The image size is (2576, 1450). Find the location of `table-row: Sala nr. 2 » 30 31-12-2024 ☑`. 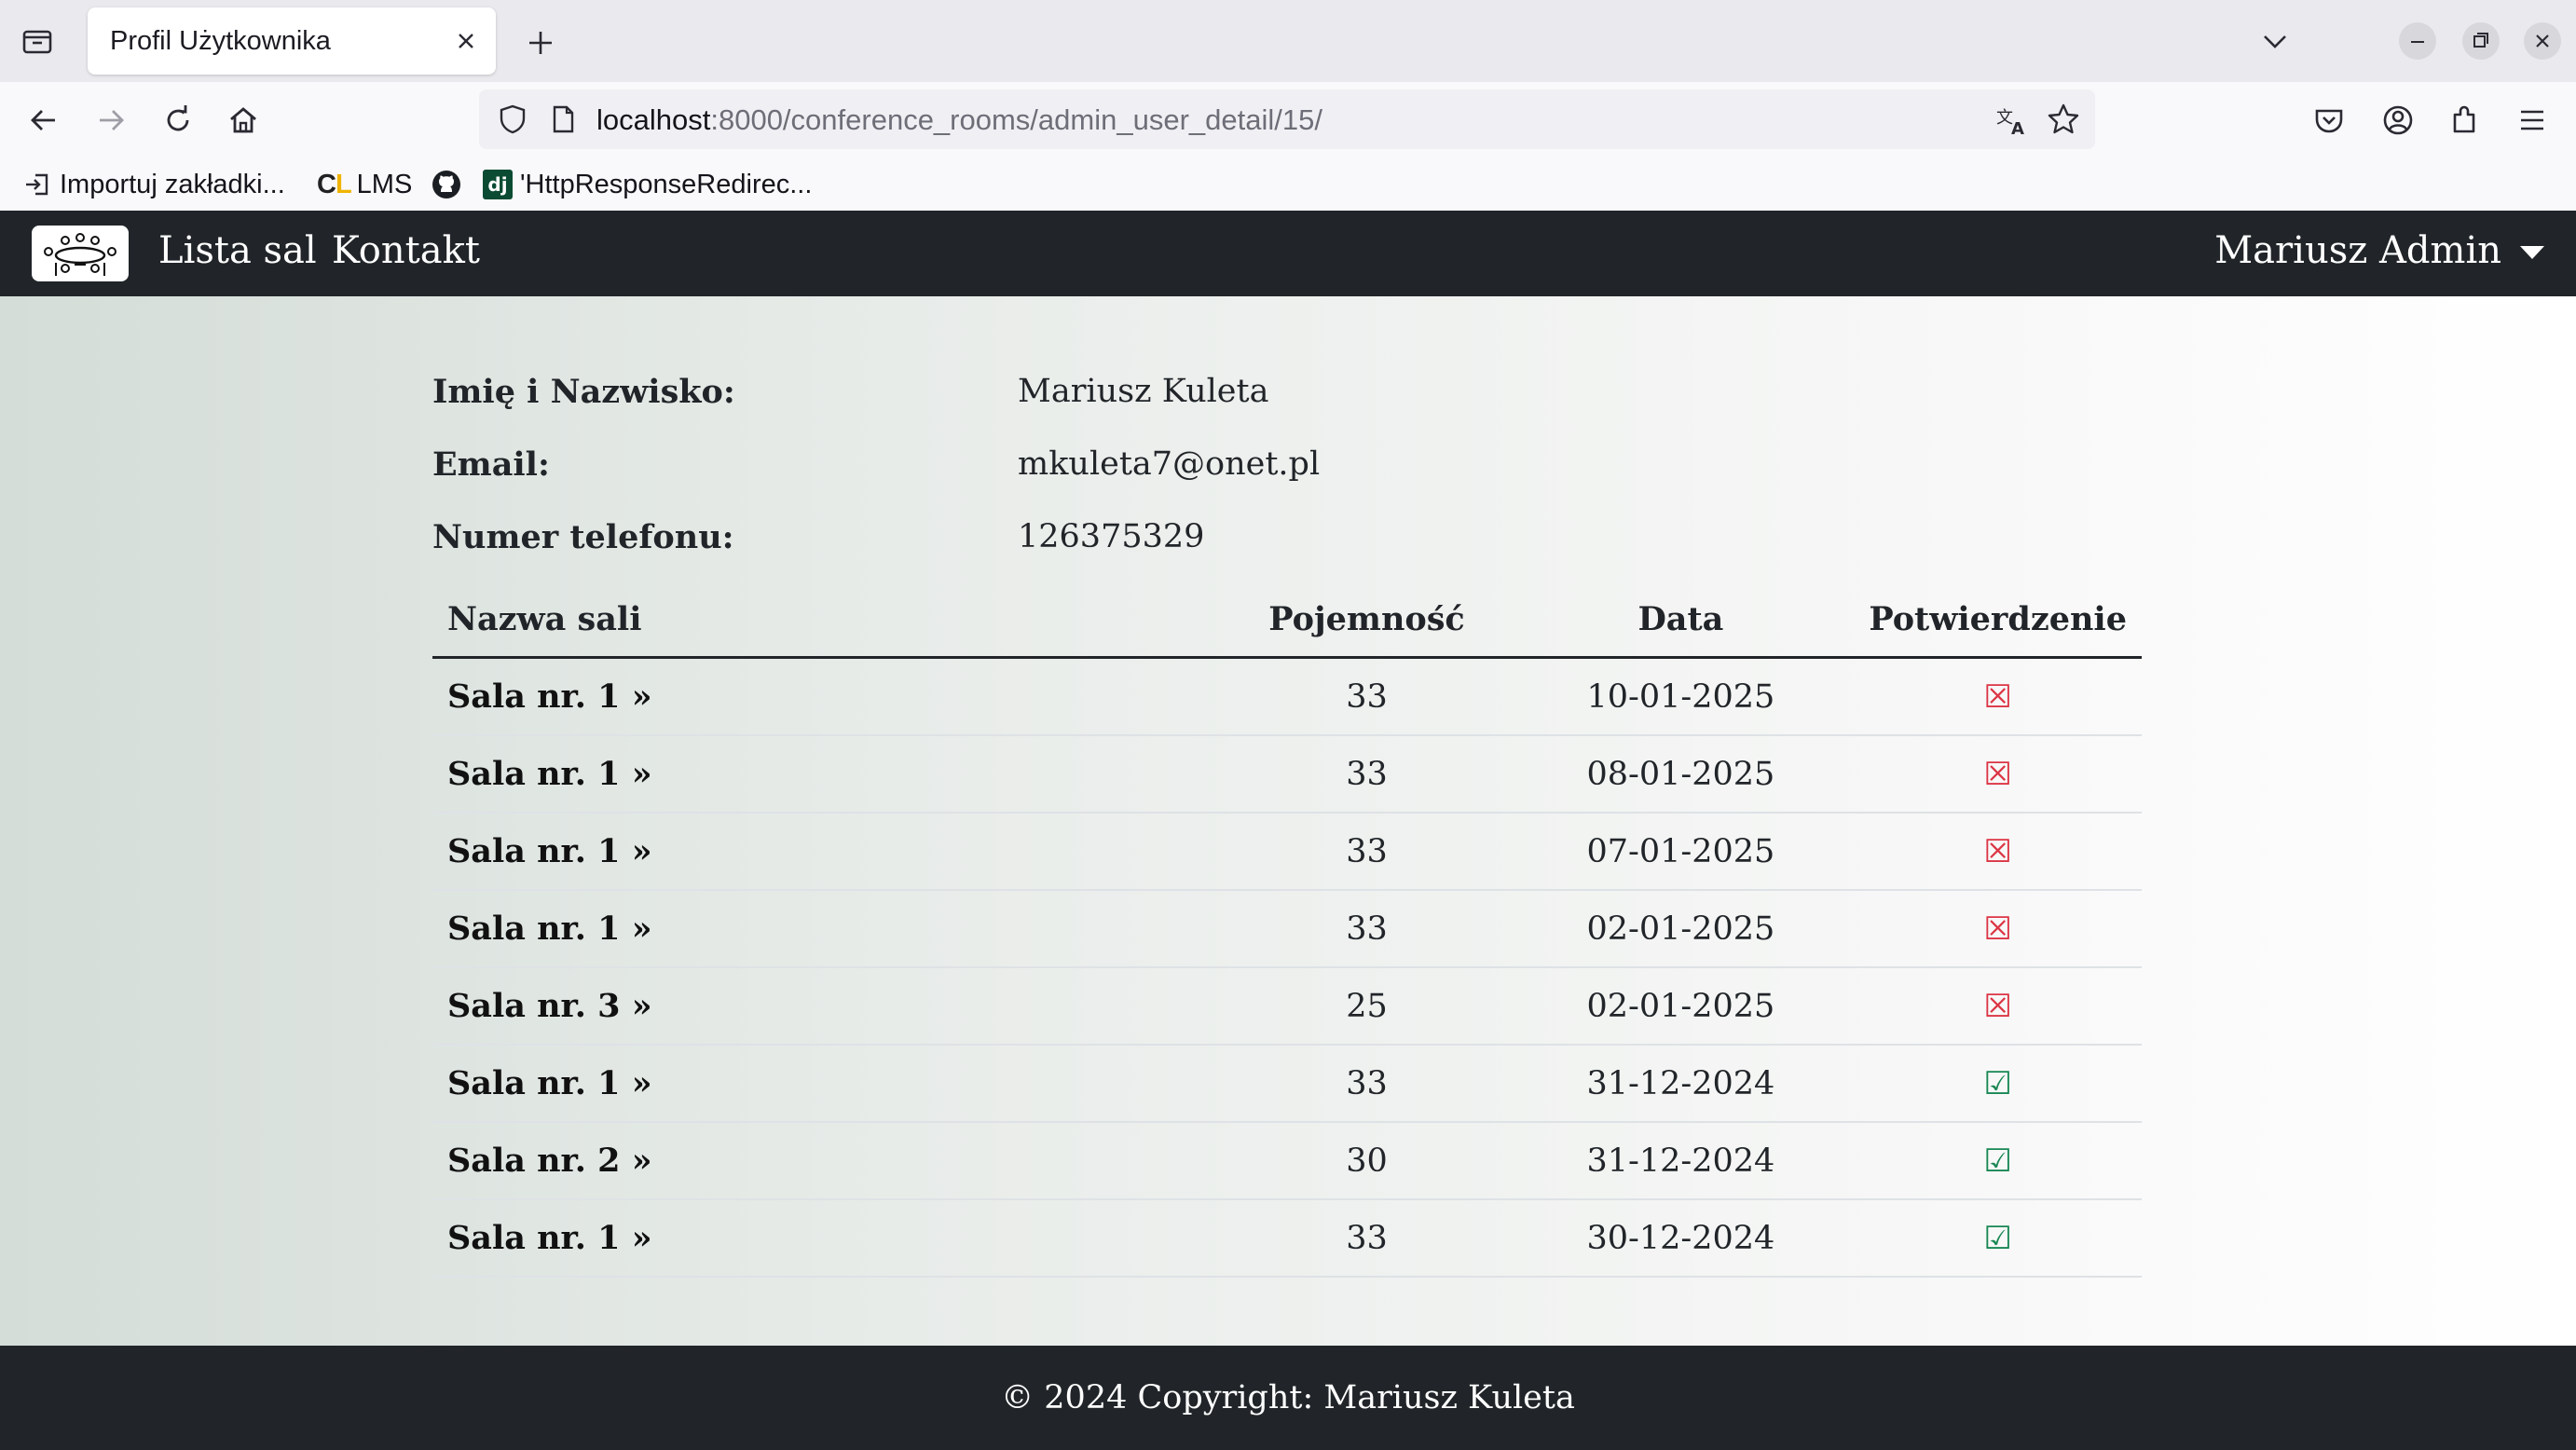

table-row: Sala nr. 2 » 30 31-12-2024 ☑ is located at coordinates (1287, 1161).